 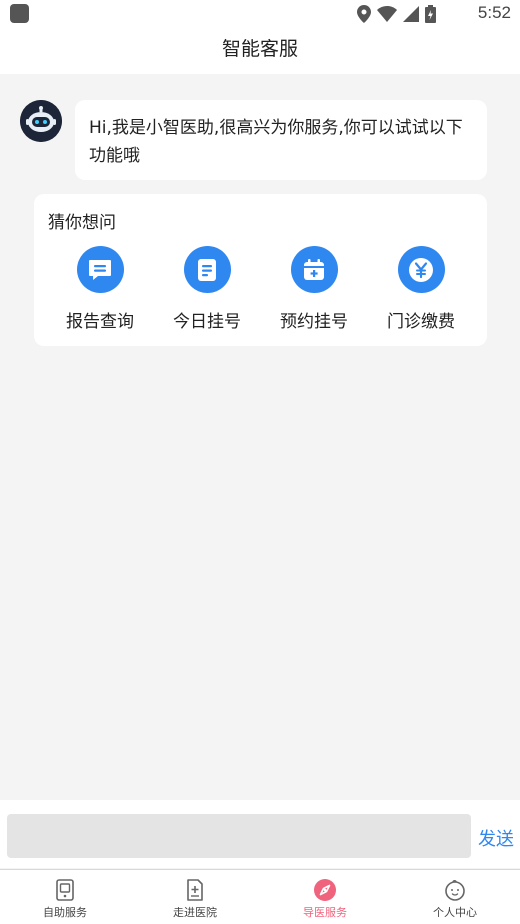 What do you see at coordinates (207, 322) in the screenshot?
I see `suggestion-label: 今日挂号` at bounding box center [207, 322].